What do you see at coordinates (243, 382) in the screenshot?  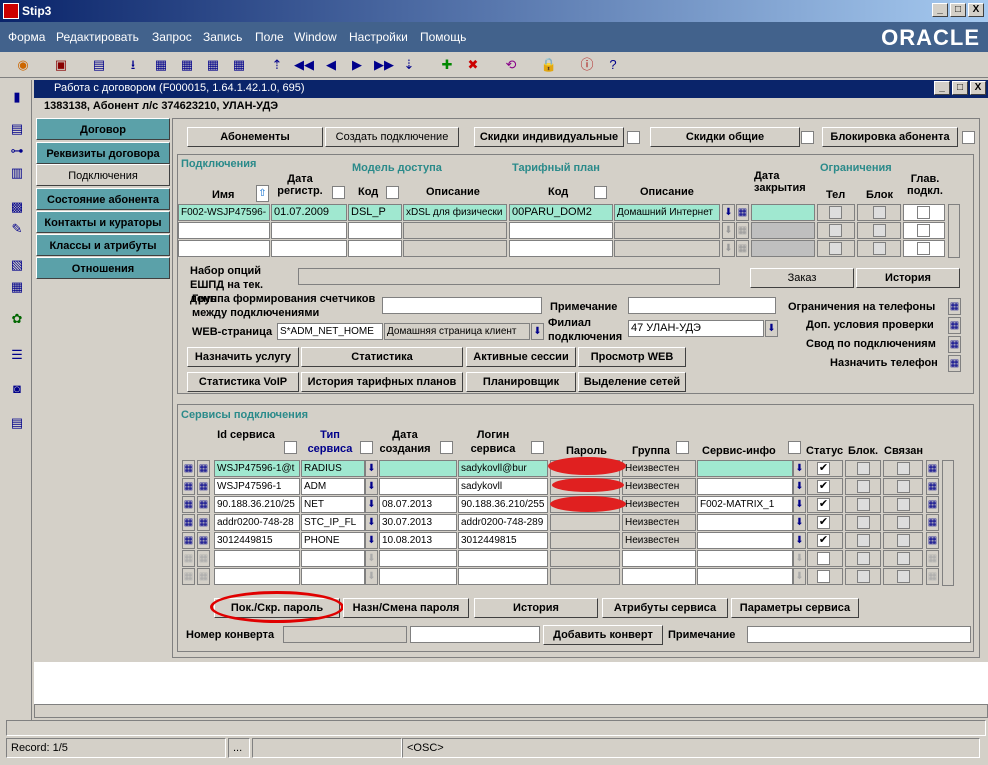 I see `voip-statistics-button: Статистика VoIP` at bounding box center [243, 382].